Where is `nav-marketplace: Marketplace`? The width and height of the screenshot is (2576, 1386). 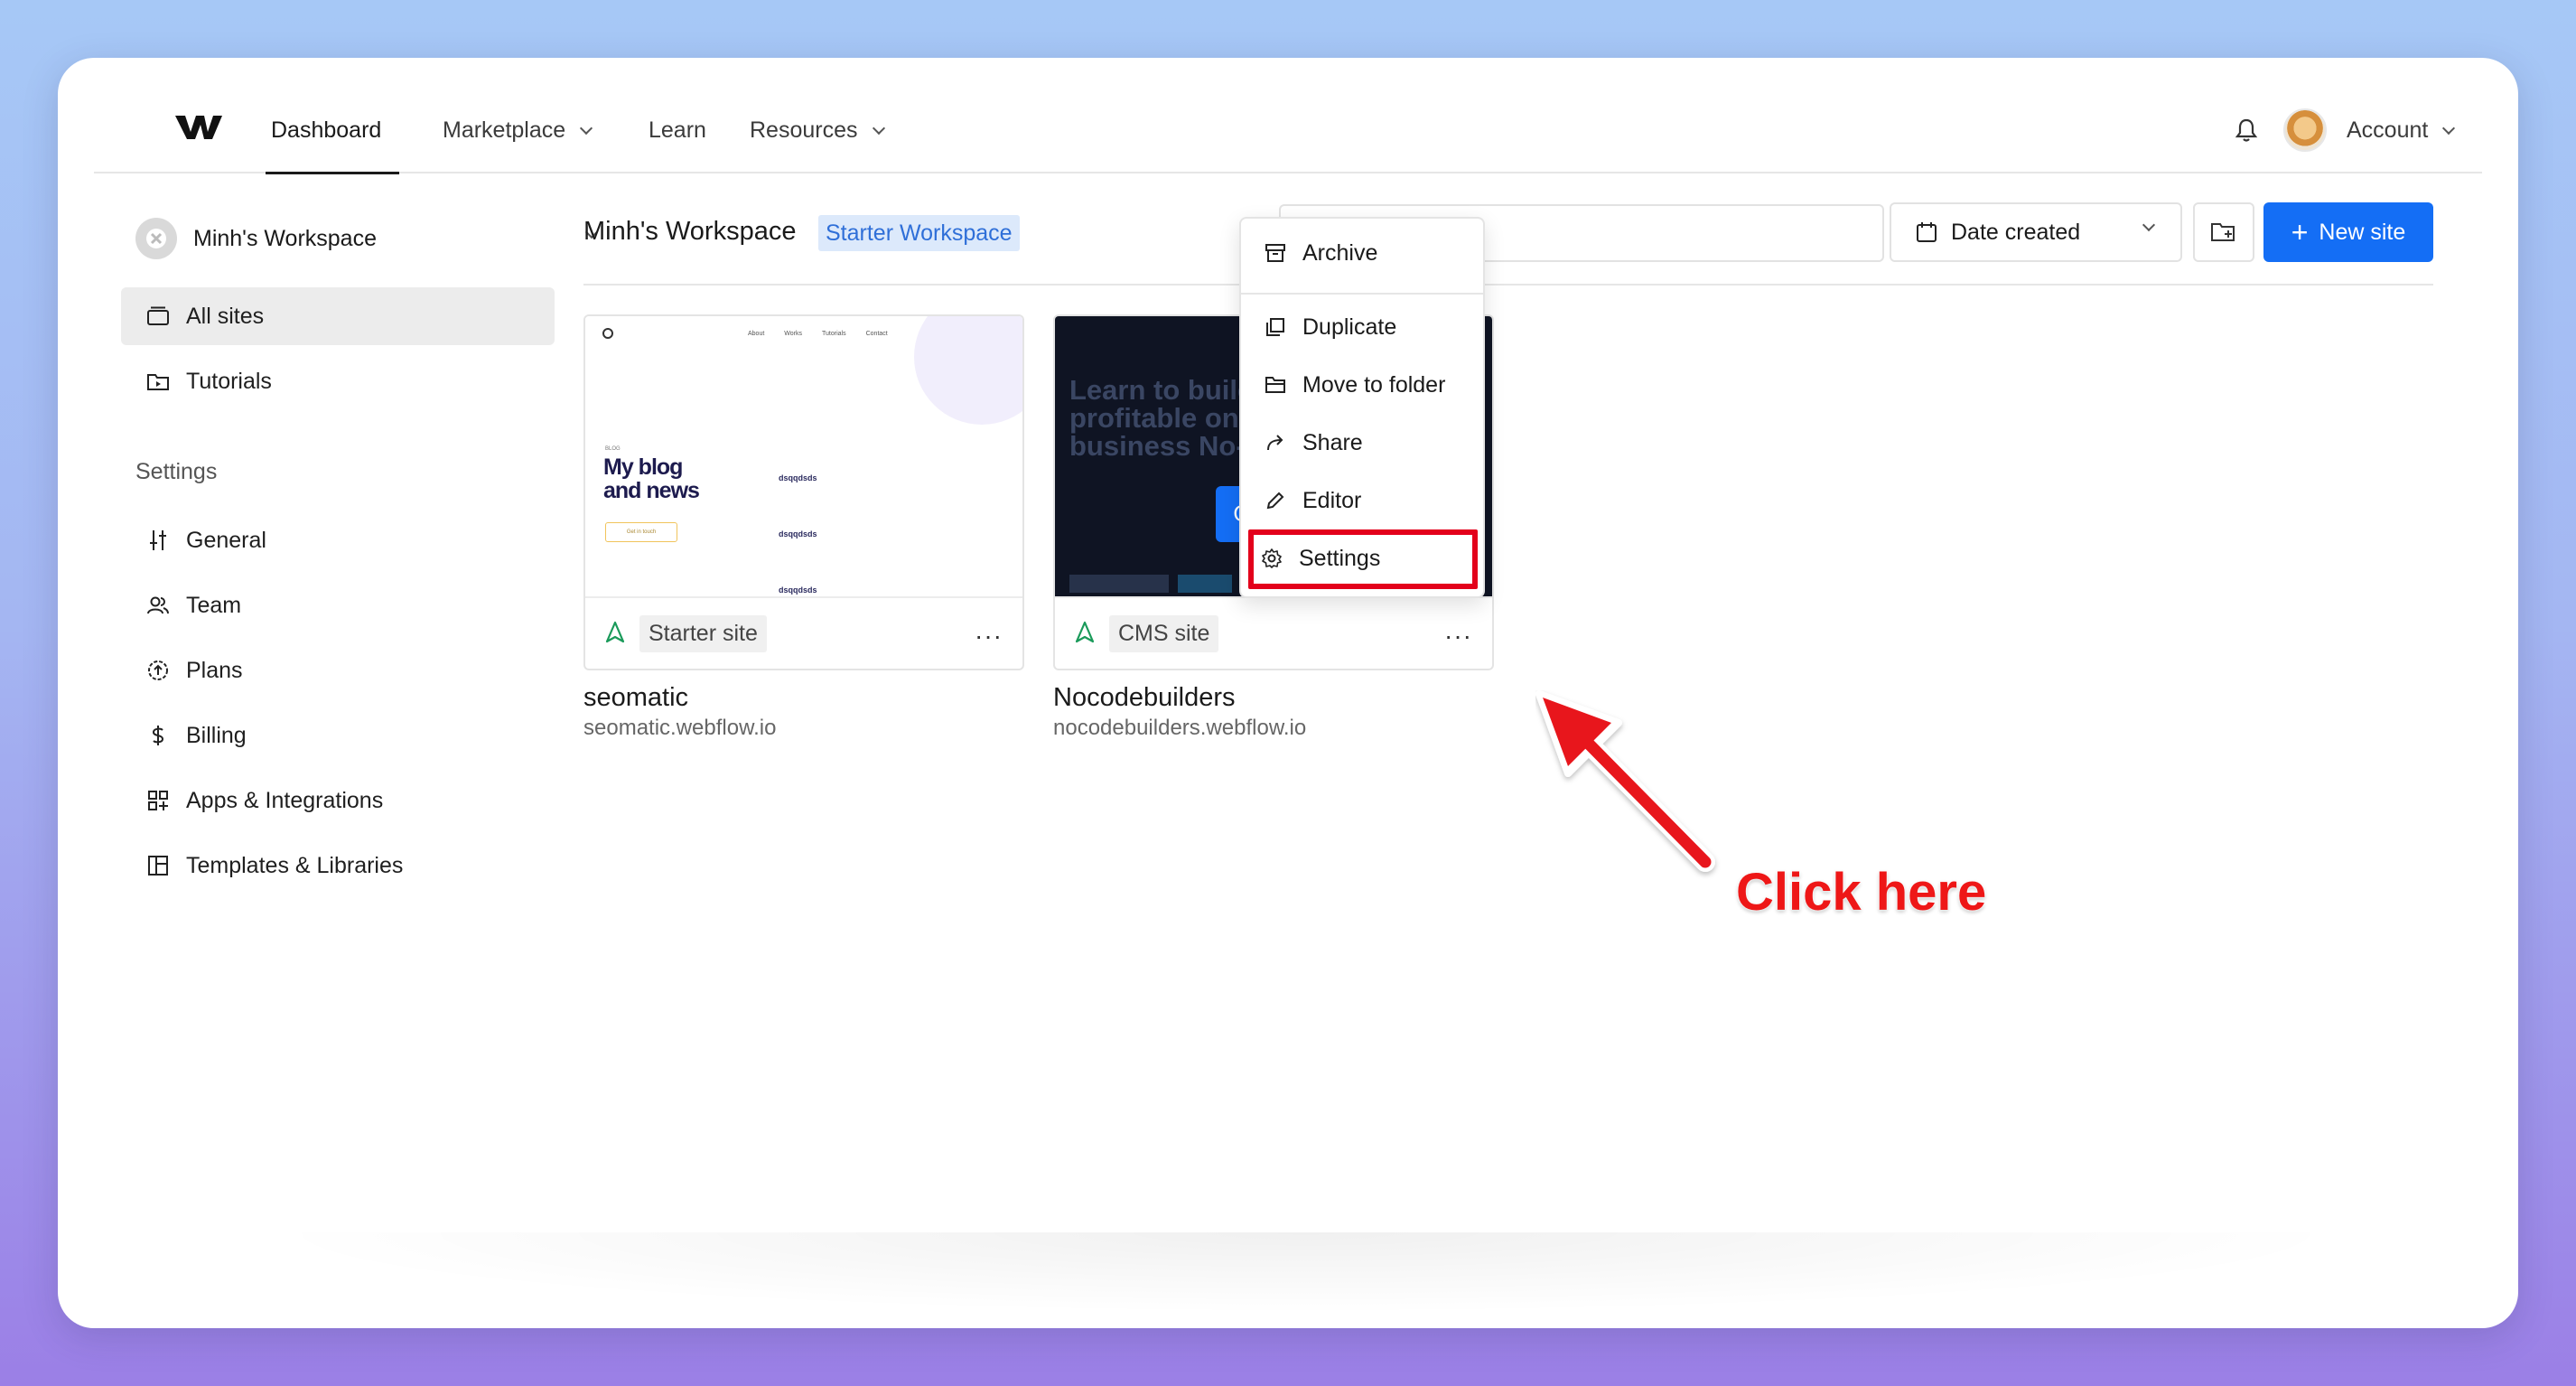 nav-marketplace: Marketplace is located at coordinates (518, 131).